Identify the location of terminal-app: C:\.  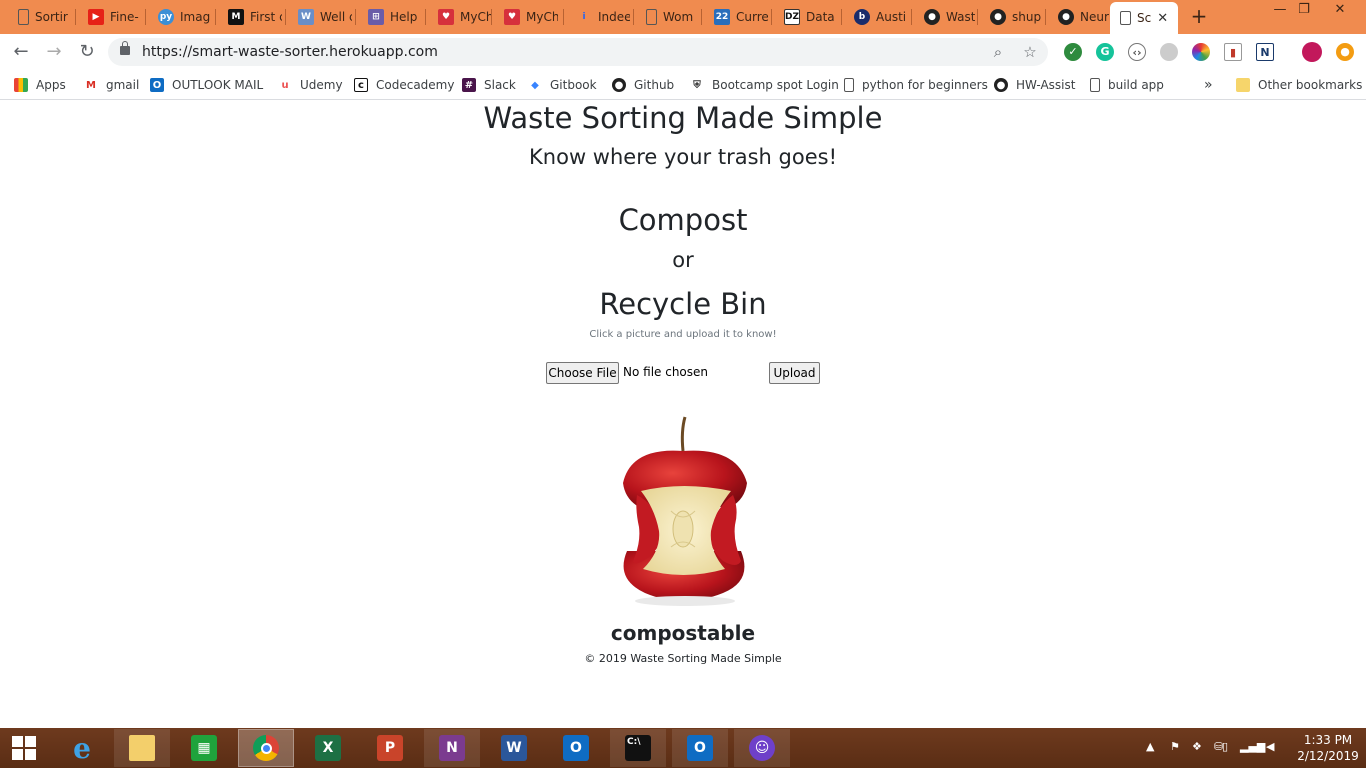
(638, 748).